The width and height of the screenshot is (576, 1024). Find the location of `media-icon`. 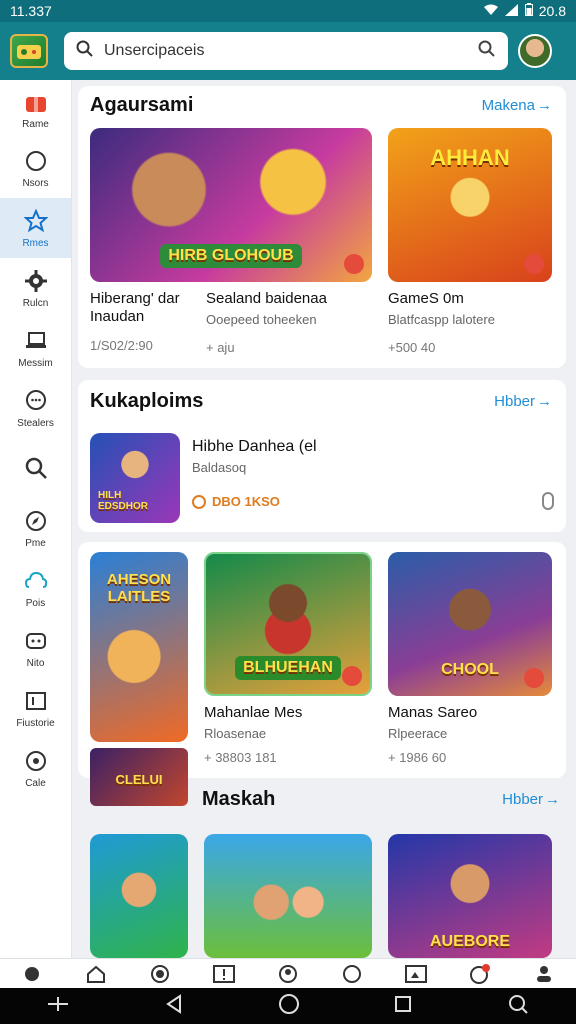

media-icon is located at coordinates (416, 974).